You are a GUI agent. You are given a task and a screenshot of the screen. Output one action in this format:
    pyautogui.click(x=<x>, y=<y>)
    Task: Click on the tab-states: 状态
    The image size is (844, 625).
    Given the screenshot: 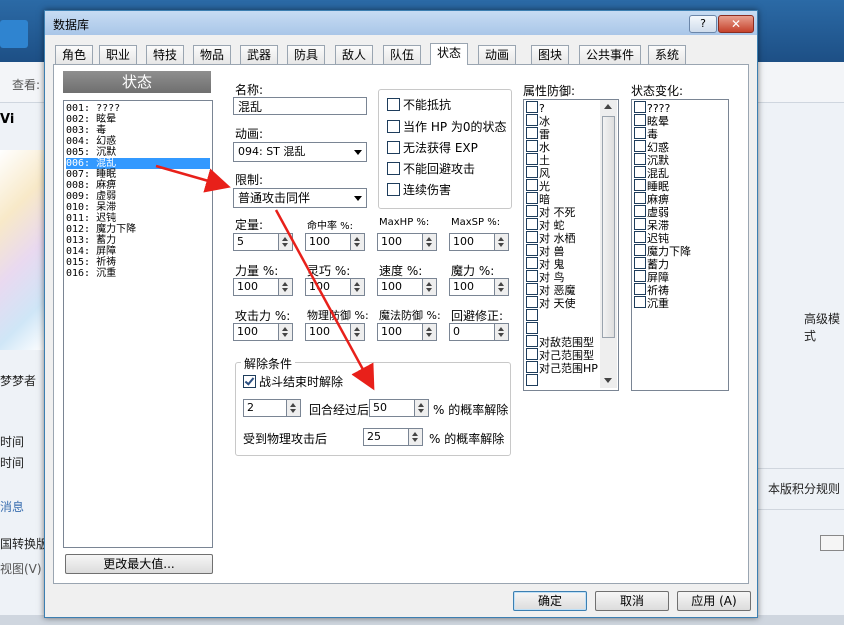 What is the action you would take?
    pyautogui.click(x=449, y=54)
    